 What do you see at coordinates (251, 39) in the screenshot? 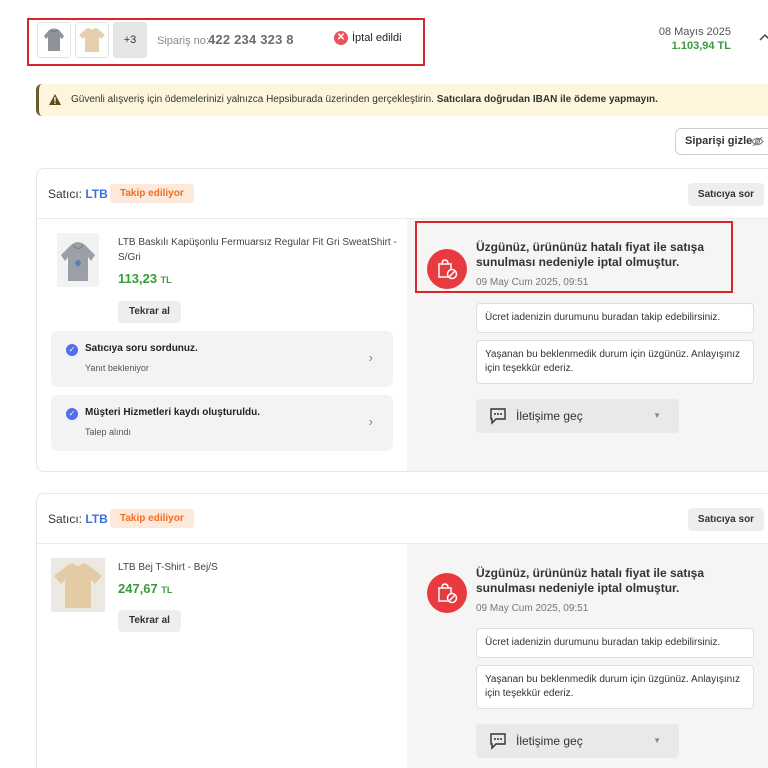
I see `order-number: 422 234 323 8` at bounding box center [251, 39].